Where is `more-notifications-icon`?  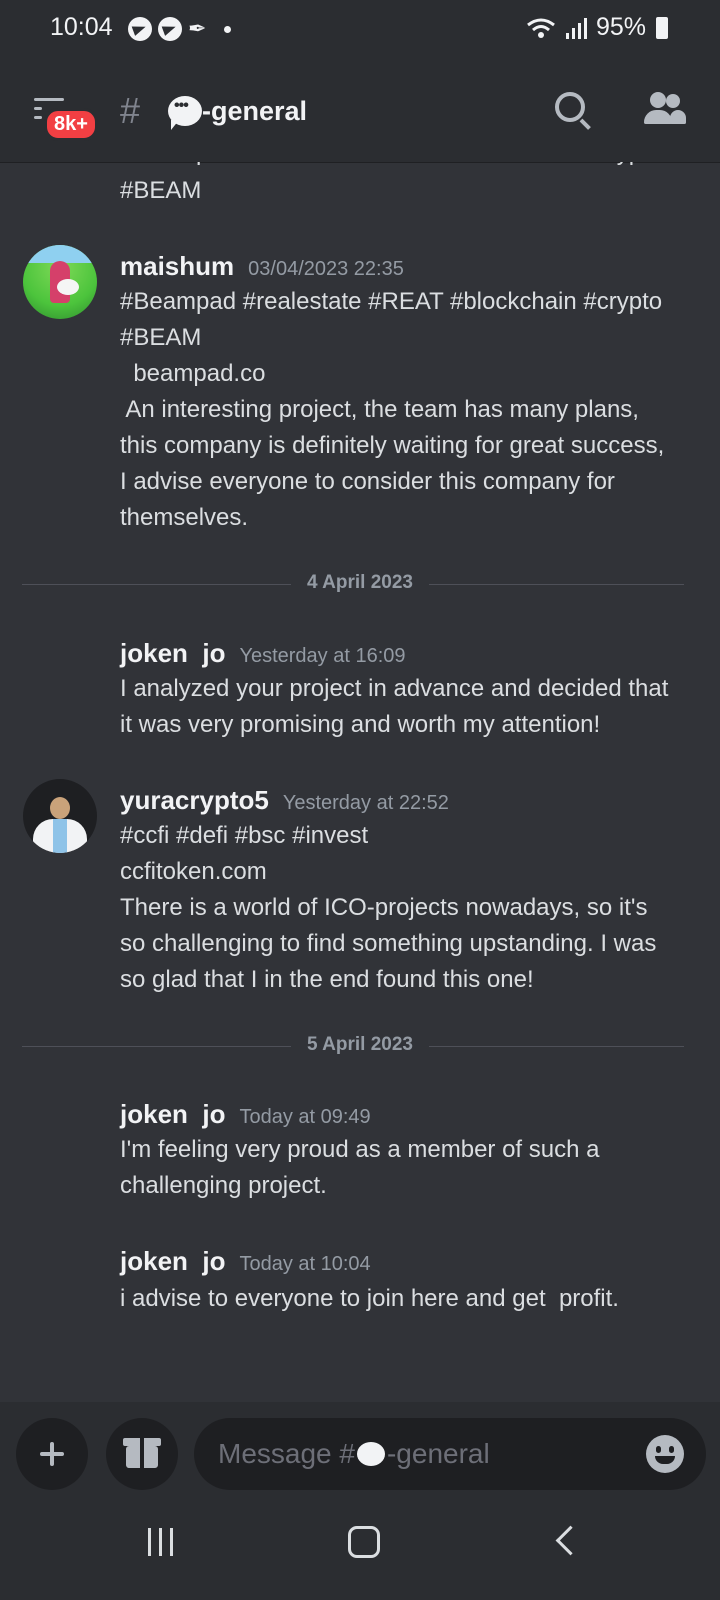 more-notifications-icon is located at coordinates (228, 29).